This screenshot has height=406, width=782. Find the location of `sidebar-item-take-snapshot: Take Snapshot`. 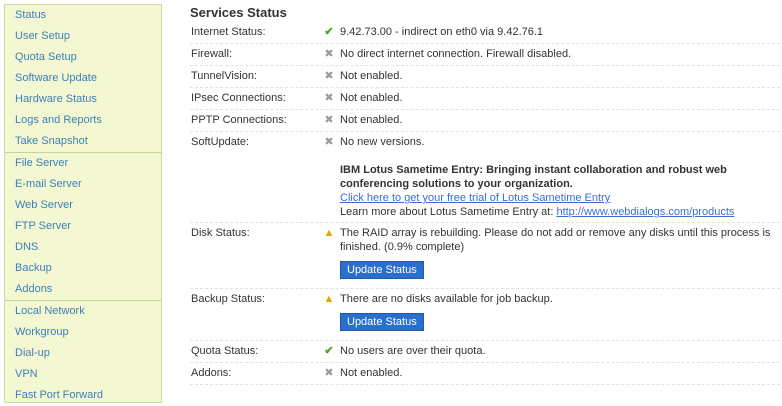

sidebar-item-take-snapshot: Take Snapshot is located at coordinates (83, 141).